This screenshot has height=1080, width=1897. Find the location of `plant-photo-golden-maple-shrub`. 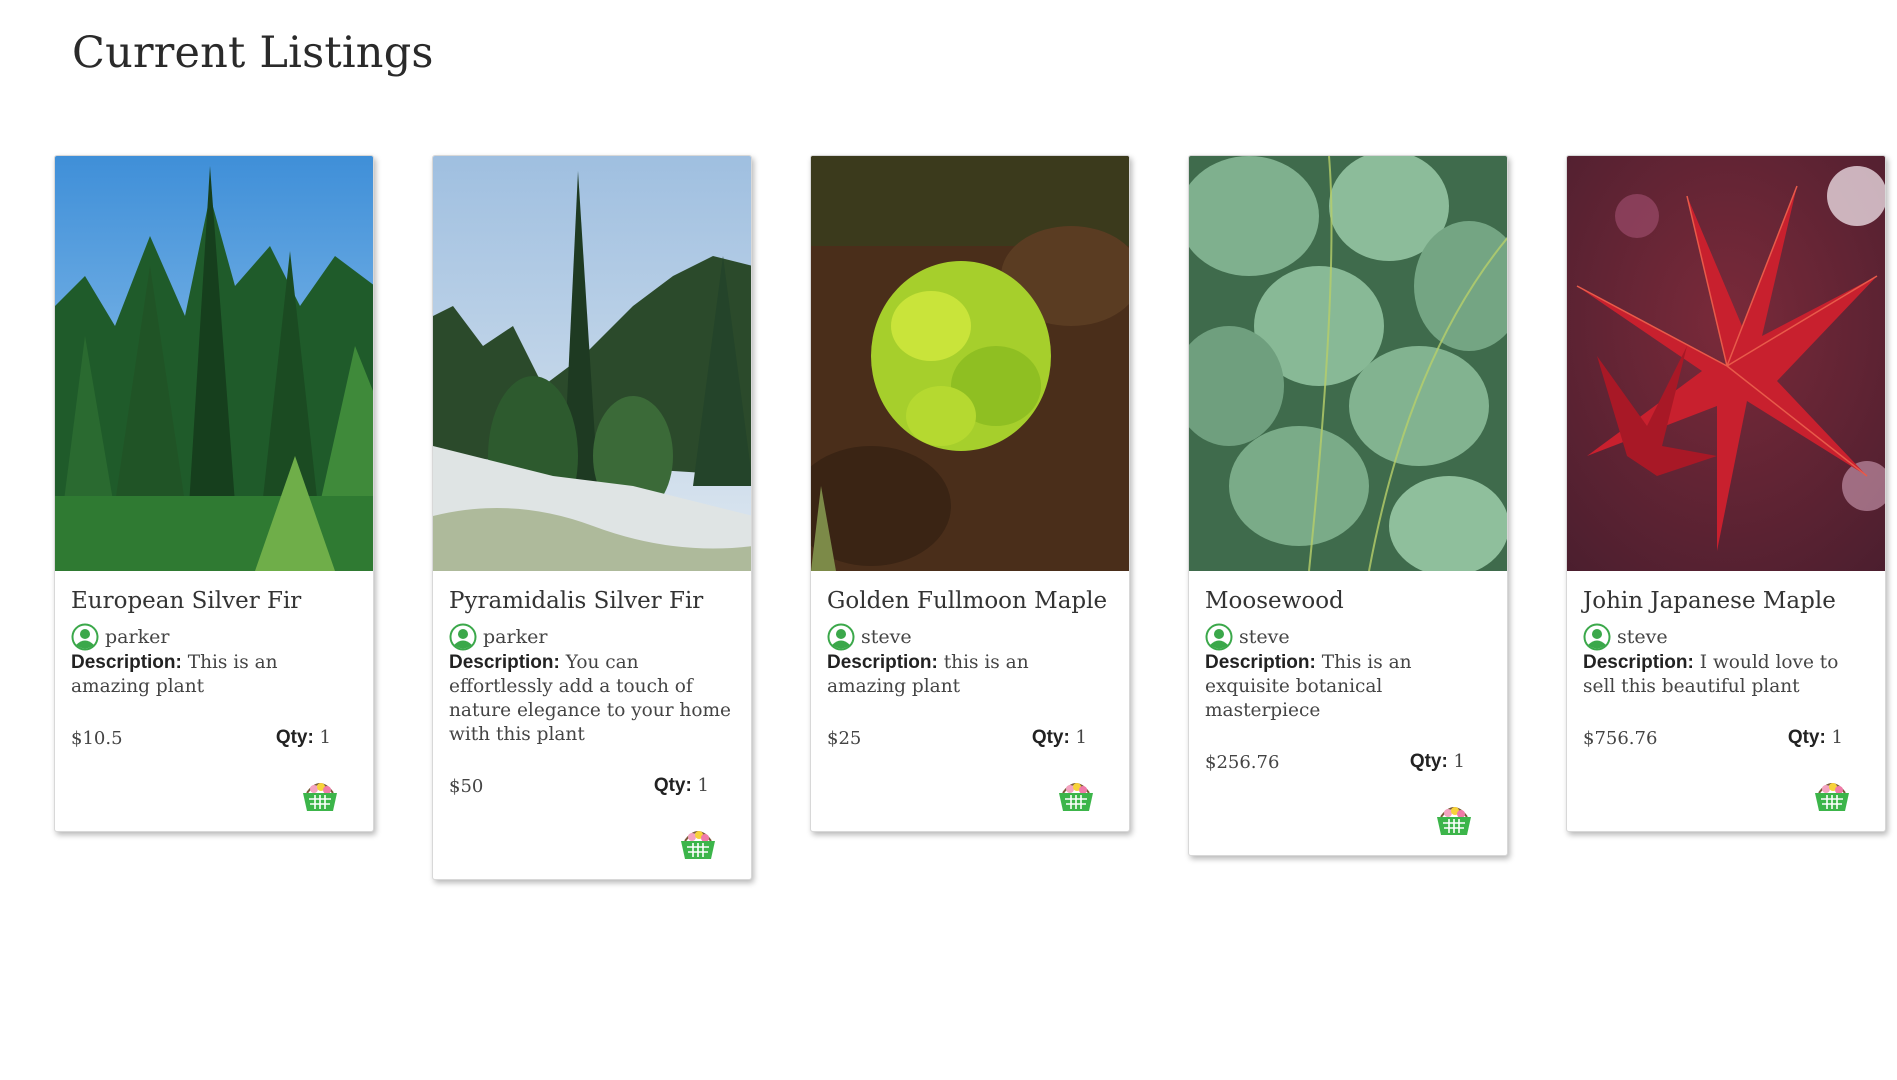

plant-photo-golden-maple-shrub is located at coordinates (970, 363).